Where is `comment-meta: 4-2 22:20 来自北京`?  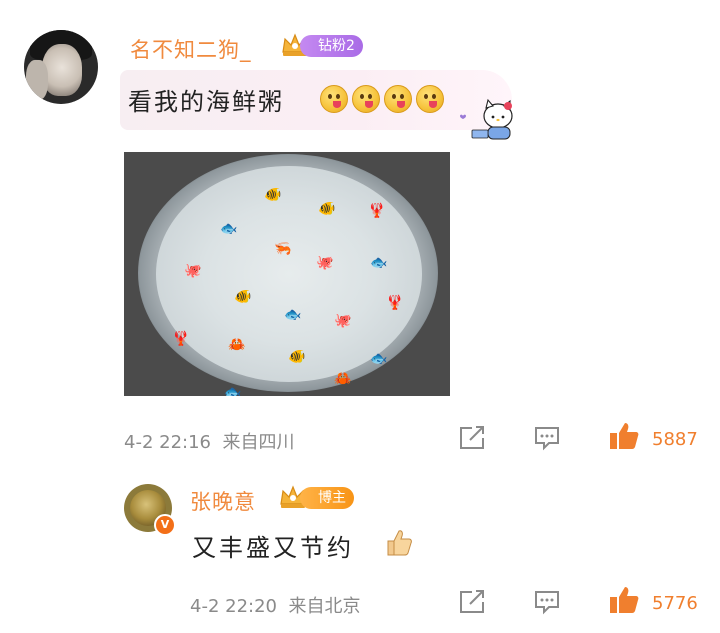 comment-meta: 4-2 22:20 来自北京 is located at coordinates (275, 605).